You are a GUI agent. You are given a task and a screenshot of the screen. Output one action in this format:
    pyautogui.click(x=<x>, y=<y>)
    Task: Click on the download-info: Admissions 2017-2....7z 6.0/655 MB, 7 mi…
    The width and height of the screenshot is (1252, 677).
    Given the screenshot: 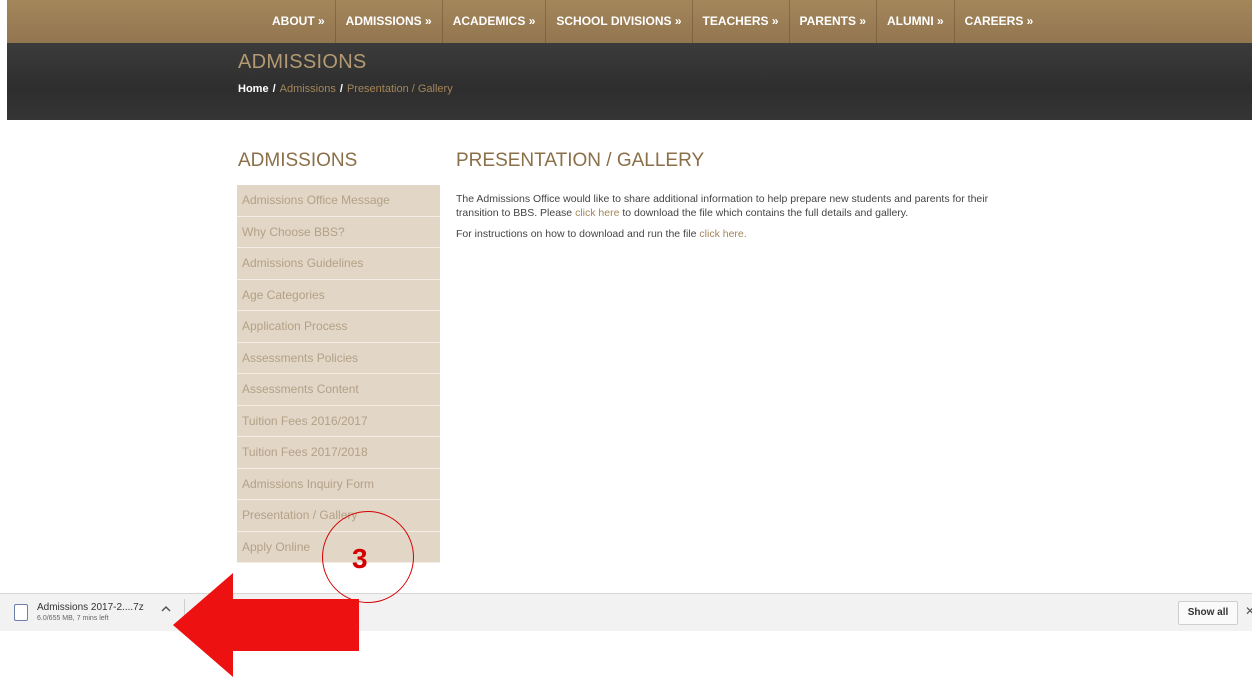 What is the action you would take?
    pyautogui.click(x=90, y=612)
    